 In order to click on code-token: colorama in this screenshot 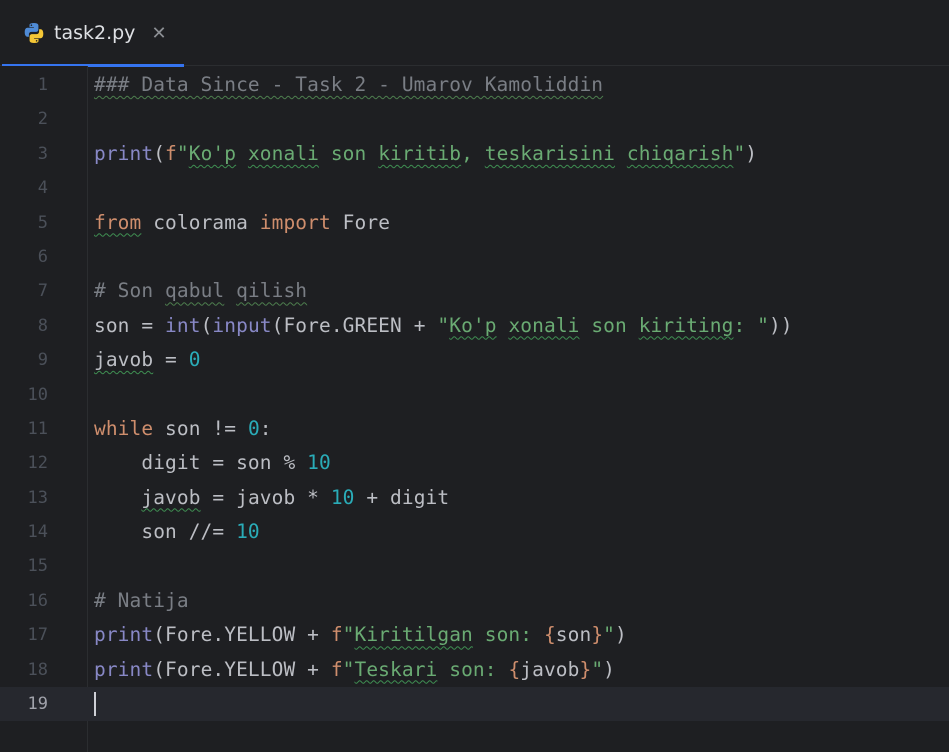, I will do `click(200, 222)`.